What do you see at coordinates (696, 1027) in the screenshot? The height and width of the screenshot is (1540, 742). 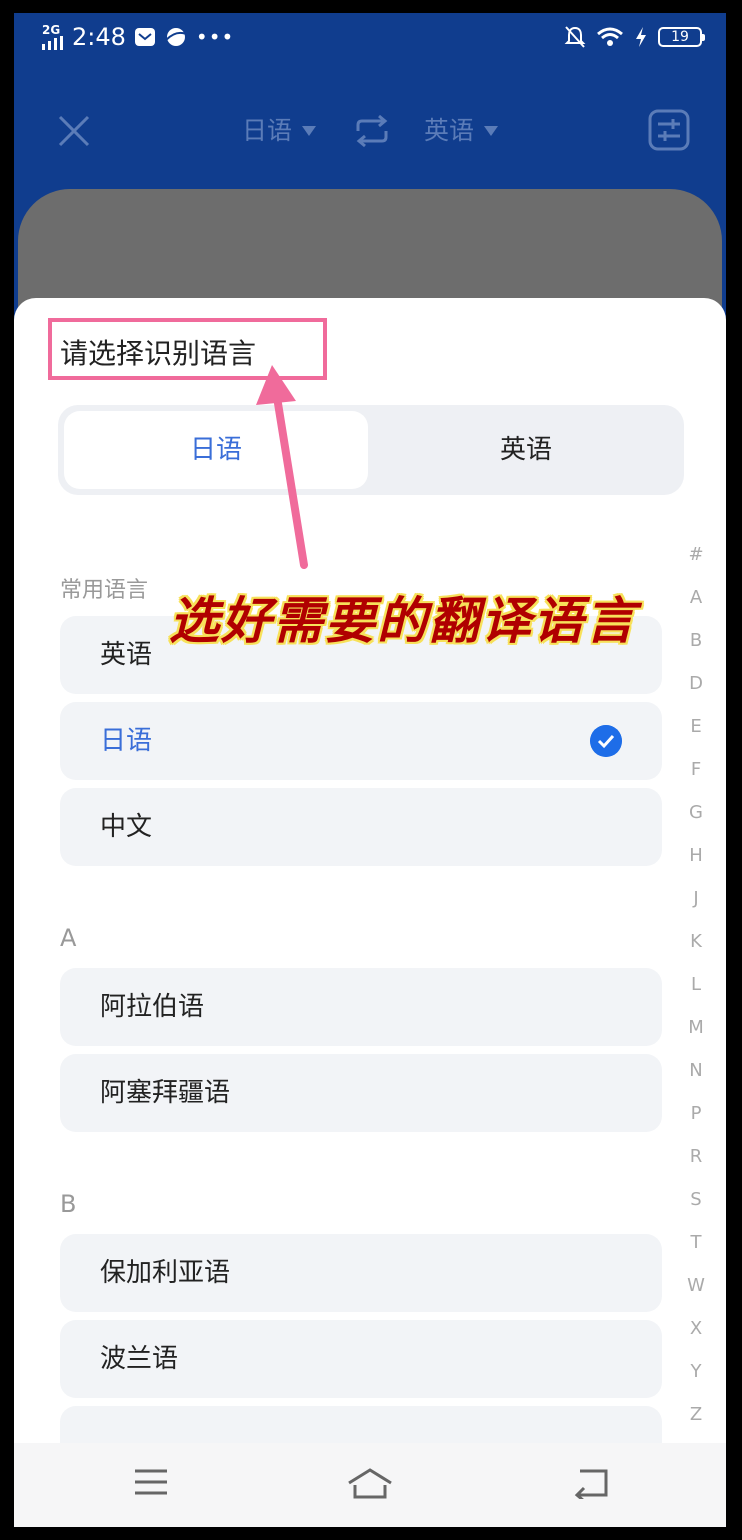 I see `index-letter: M` at bounding box center [696, 1027].